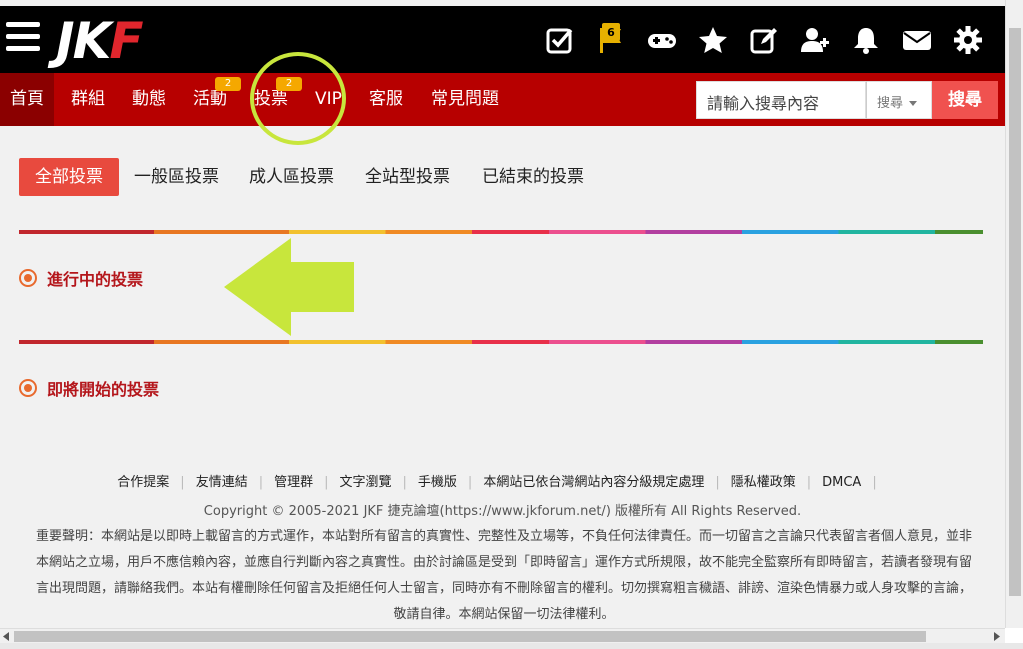 This screenshot has width=1023, height=649. Describe the element at coordinates (176, 177) in the screenshot. I see `tab-general-votes: 一般區投票` at that location.